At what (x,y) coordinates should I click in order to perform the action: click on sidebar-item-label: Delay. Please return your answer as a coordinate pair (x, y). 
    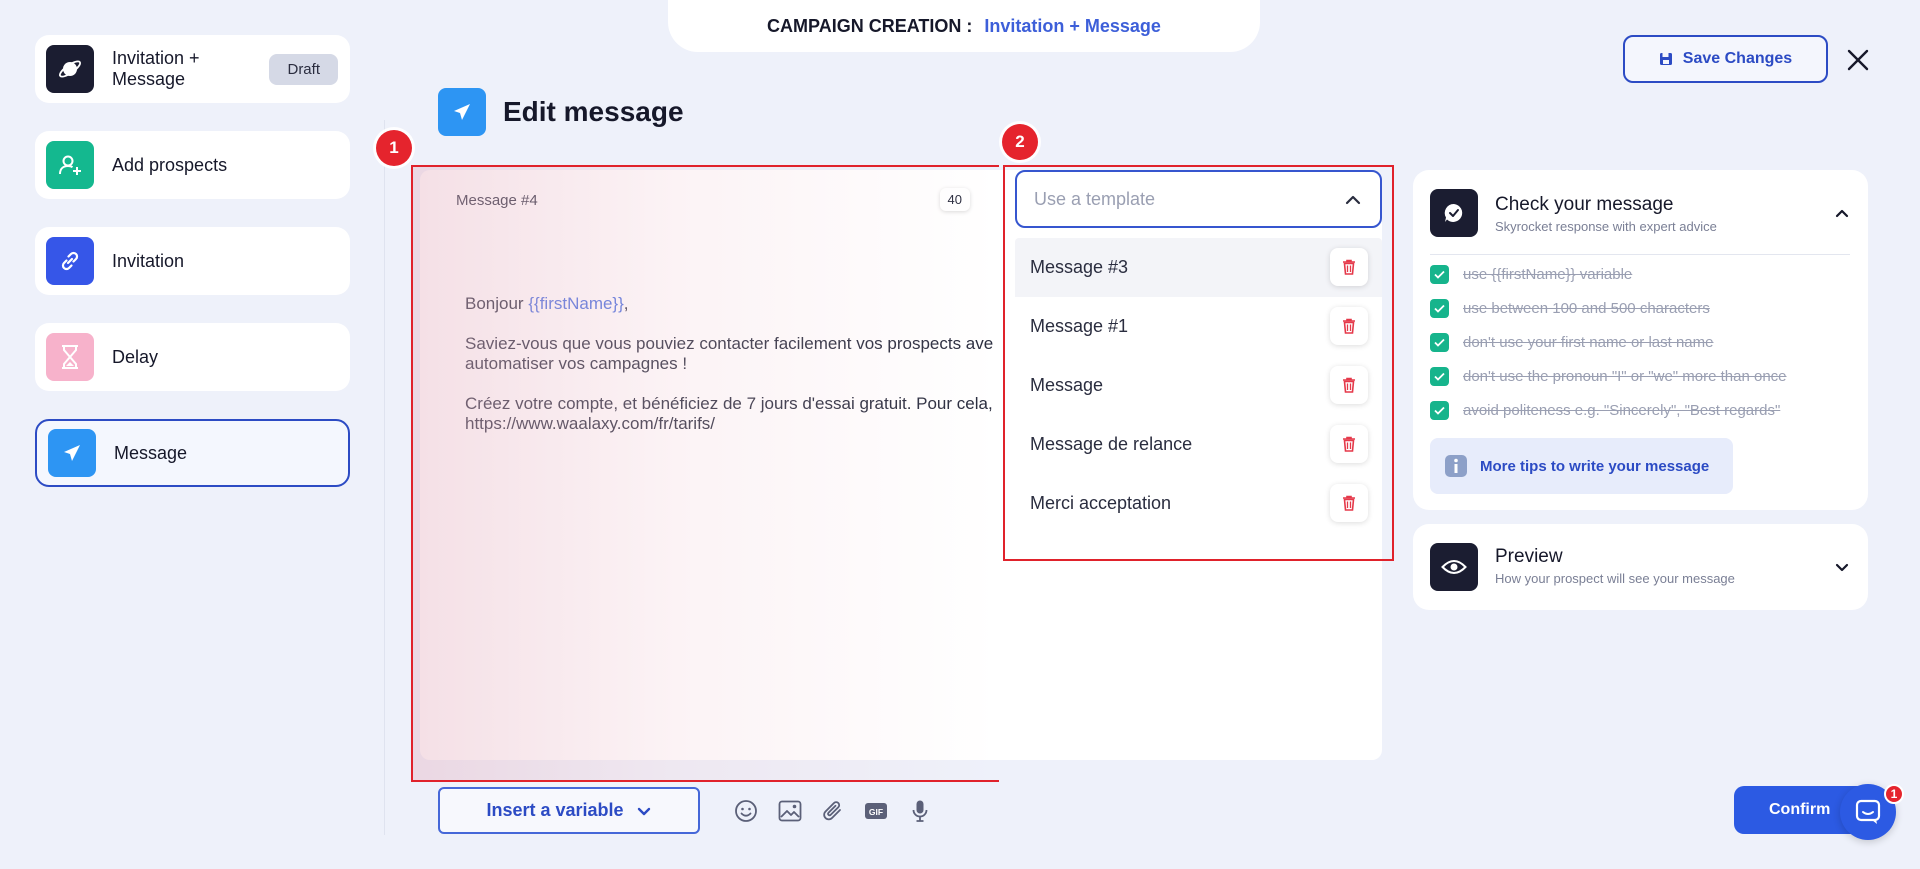
    Looking at the image, I should click on (135, 356).